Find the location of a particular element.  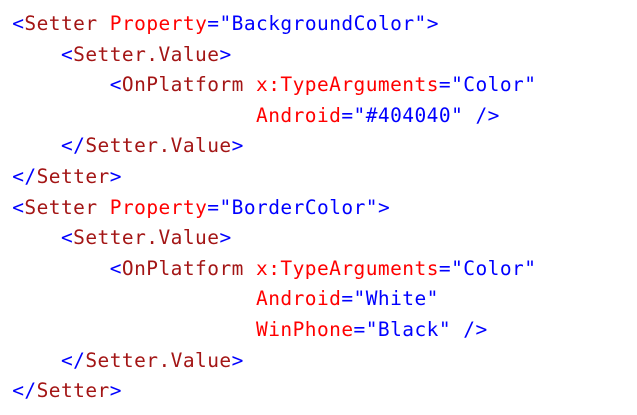

xml-attribute-value: "BorderColor" is located at coordinates (298, 207).